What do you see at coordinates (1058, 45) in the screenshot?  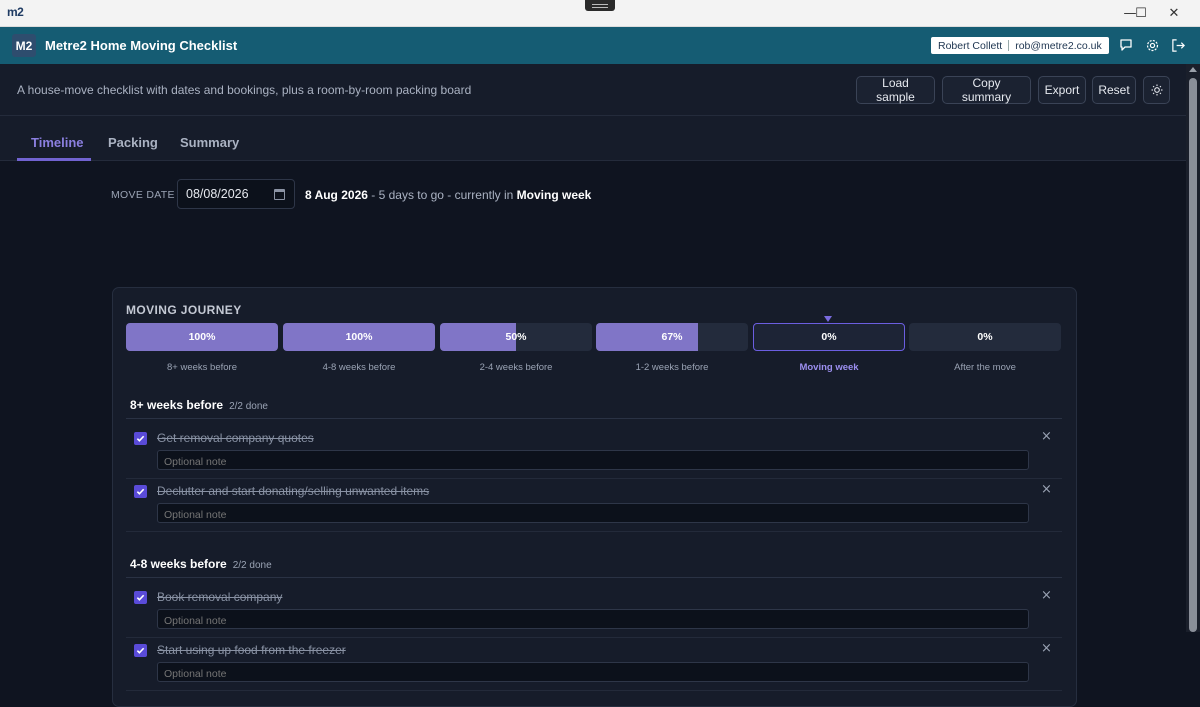 I see `user-email: rob@metre2.co.uk` at bounding box center [1058, 45].